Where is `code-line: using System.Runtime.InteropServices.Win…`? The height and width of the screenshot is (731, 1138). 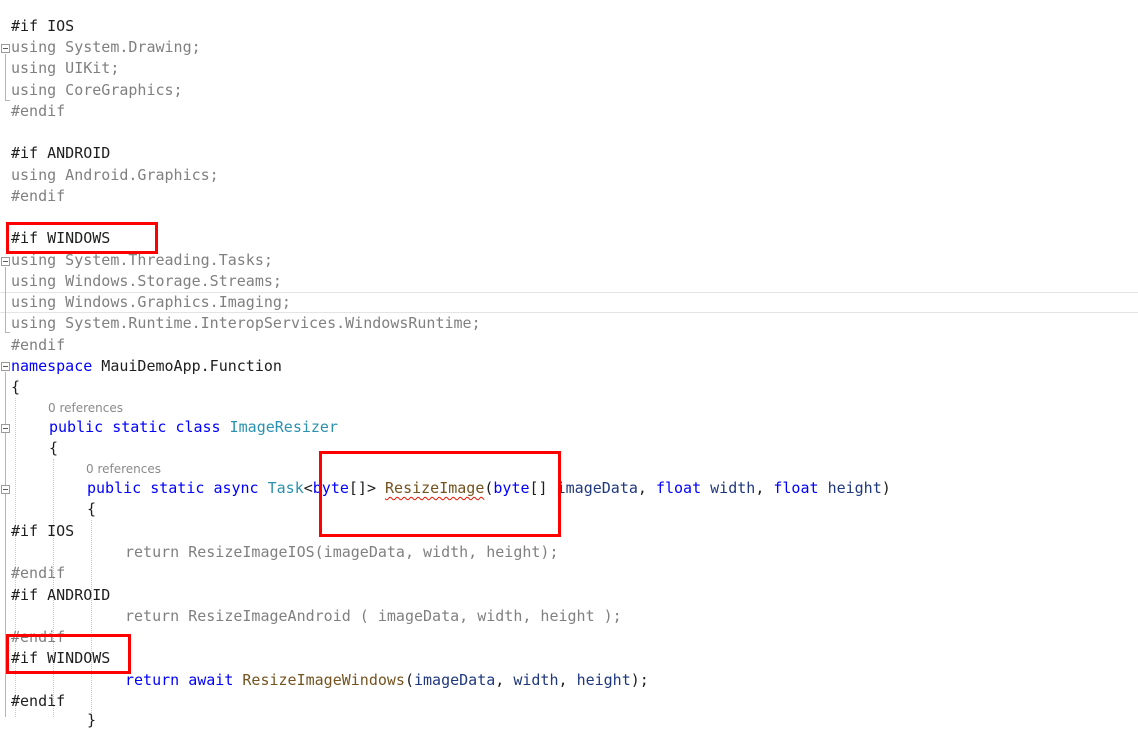
code-line: using System.Runtime.InteropServices.Win… is located at coordinates (246, 323).